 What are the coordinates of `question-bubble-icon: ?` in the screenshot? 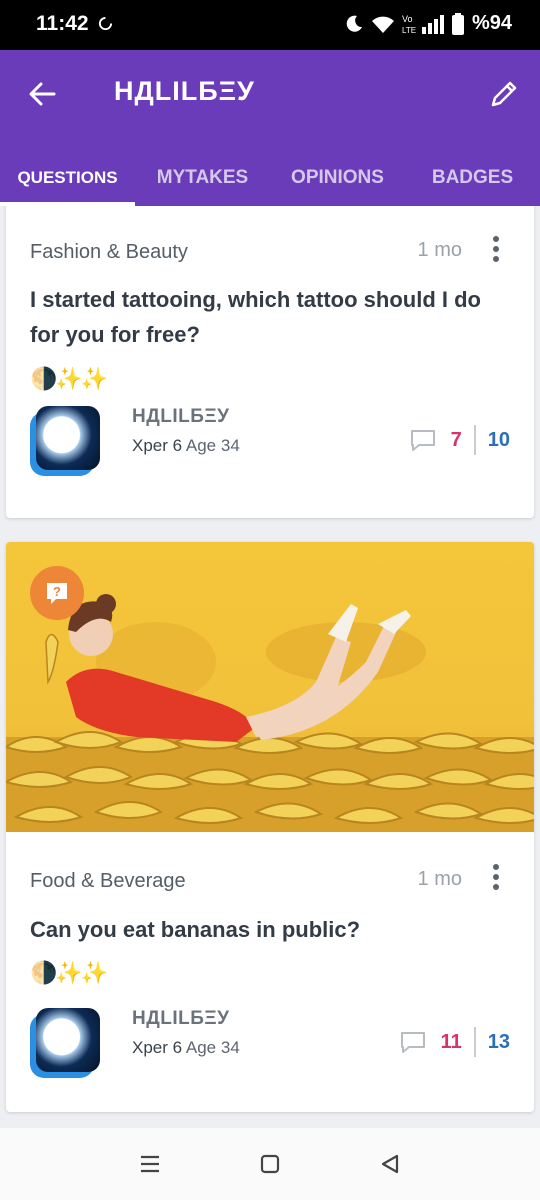 It's located at (57, 593).